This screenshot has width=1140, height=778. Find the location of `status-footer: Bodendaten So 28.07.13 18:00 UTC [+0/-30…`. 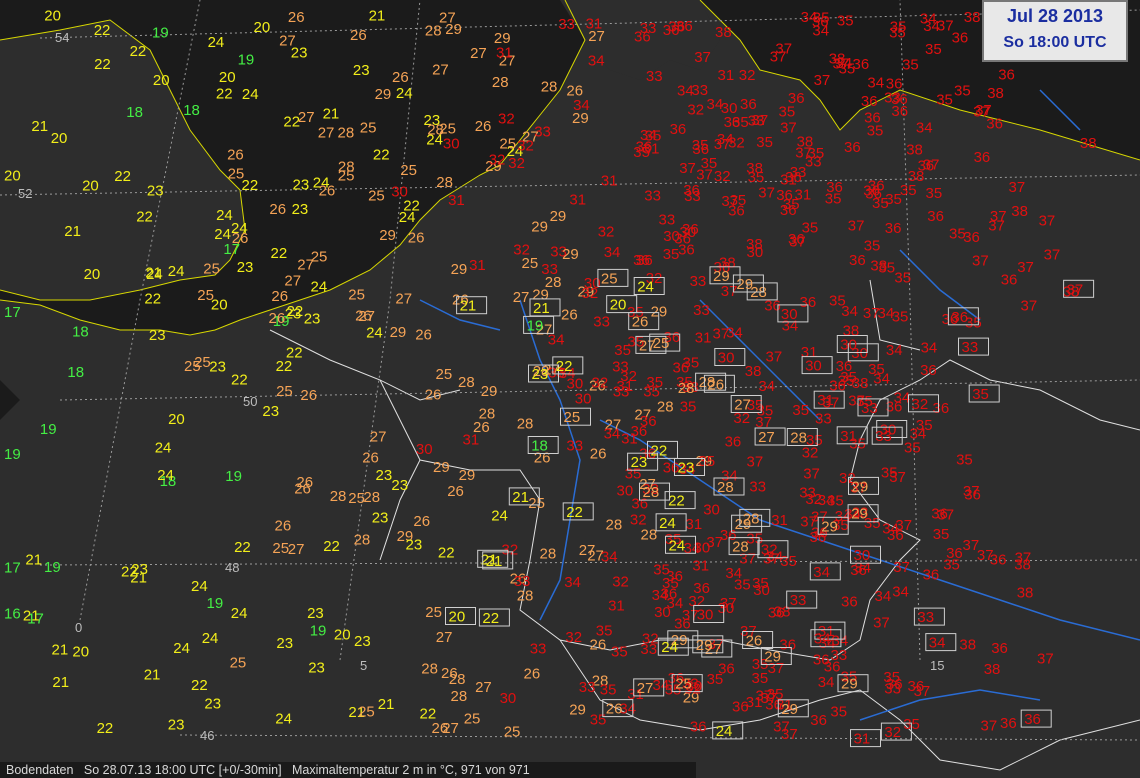

status-footer: Bodendaten So 28.07.13 18:00 UTC [+0/-30… is located at coordinates (348, 770).